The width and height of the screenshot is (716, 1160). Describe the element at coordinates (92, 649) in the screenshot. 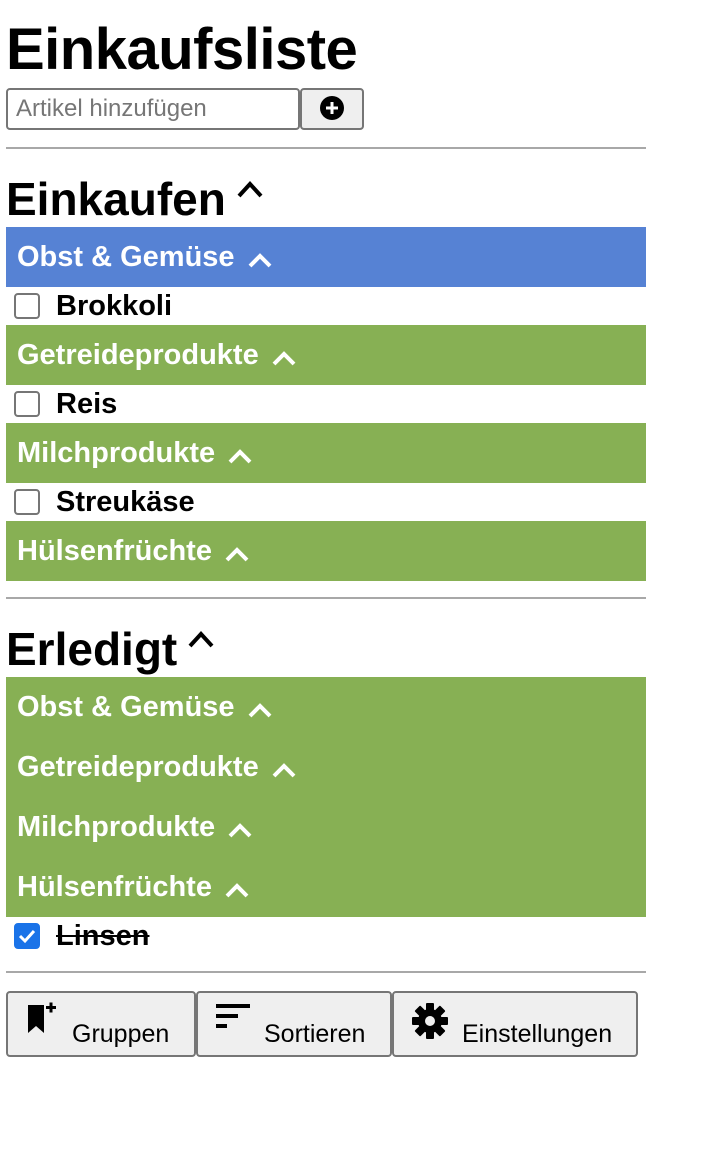

I see `section-title-done: Erledigt` at that location.